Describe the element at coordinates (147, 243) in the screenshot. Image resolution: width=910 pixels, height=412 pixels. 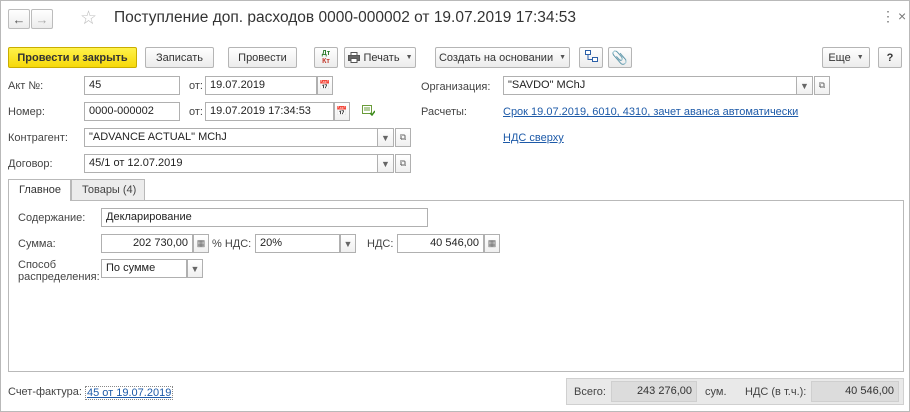
I see `sum-field: 202 730,00` at that location.